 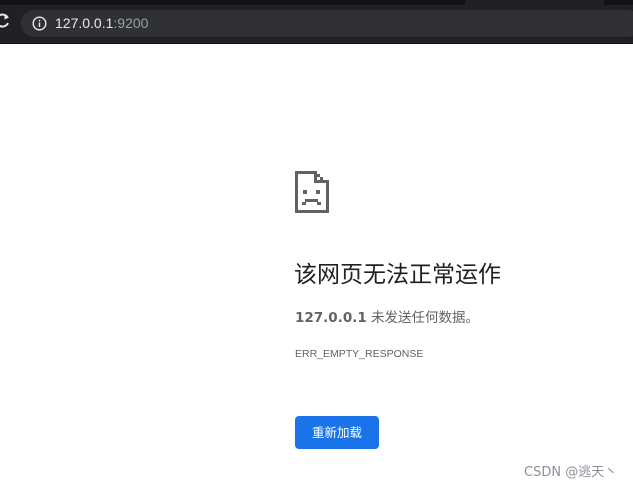 I want to click on reload-icon, so click(x=6, y=21).